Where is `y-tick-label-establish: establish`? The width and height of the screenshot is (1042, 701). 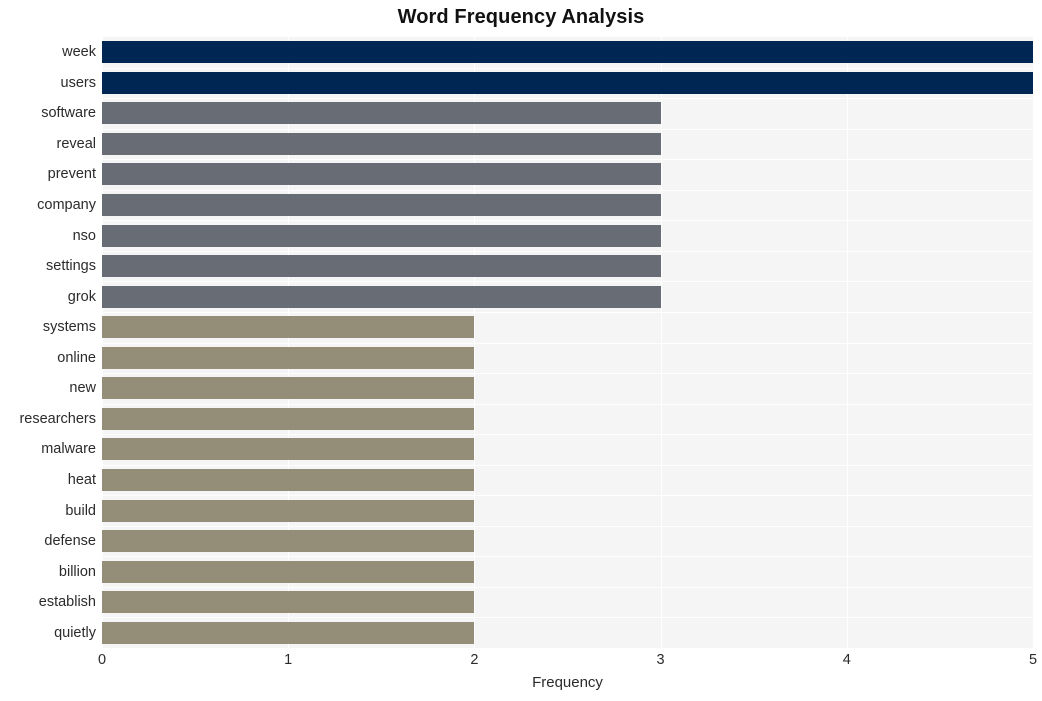
y-tick-label-establish: establish is located at coordinates (67, 602).